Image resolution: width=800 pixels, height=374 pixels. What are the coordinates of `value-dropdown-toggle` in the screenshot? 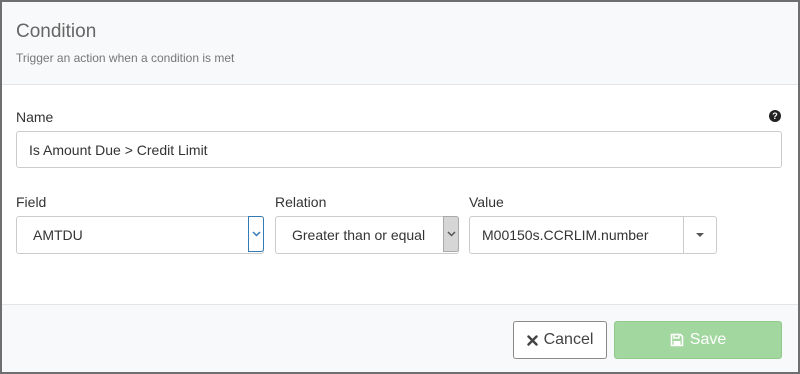 It's located at (699, 235).